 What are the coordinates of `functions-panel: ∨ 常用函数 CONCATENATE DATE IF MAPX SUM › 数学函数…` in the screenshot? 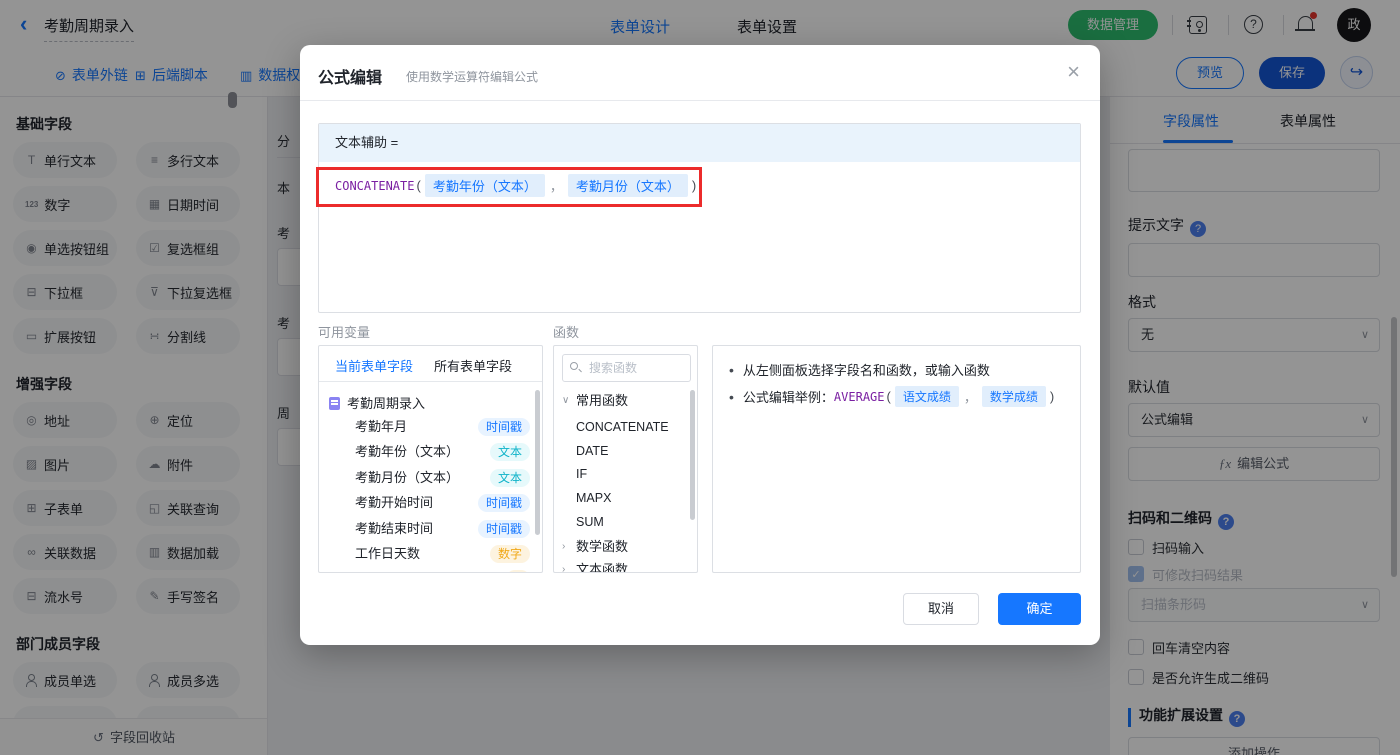 It's located at (625, 459).